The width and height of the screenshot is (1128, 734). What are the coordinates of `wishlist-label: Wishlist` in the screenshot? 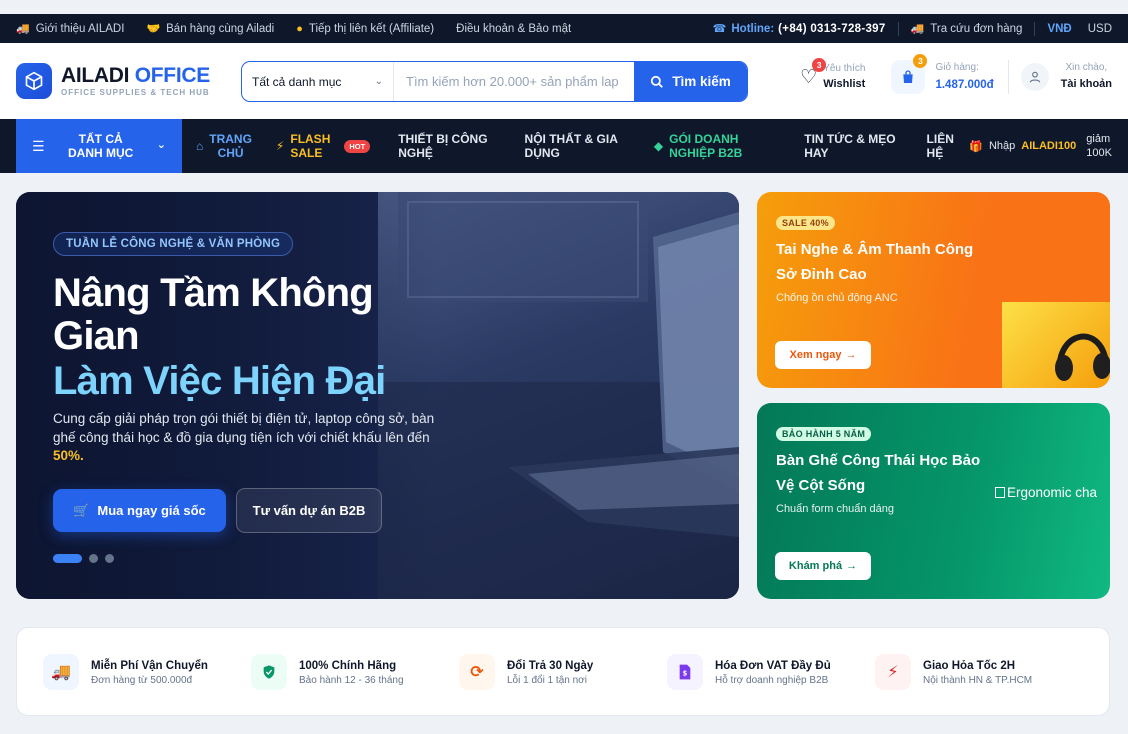 It's located at (844, 84).